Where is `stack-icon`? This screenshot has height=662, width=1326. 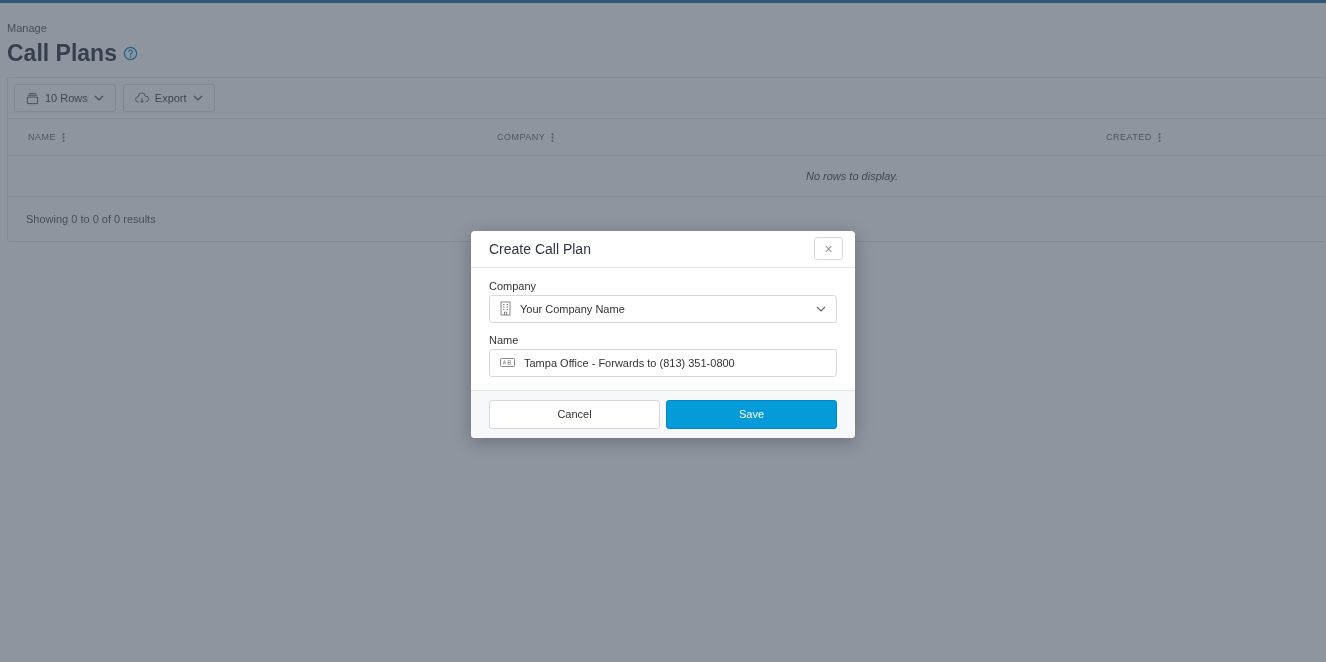
stack-icon is located at coordinates (32, 98).